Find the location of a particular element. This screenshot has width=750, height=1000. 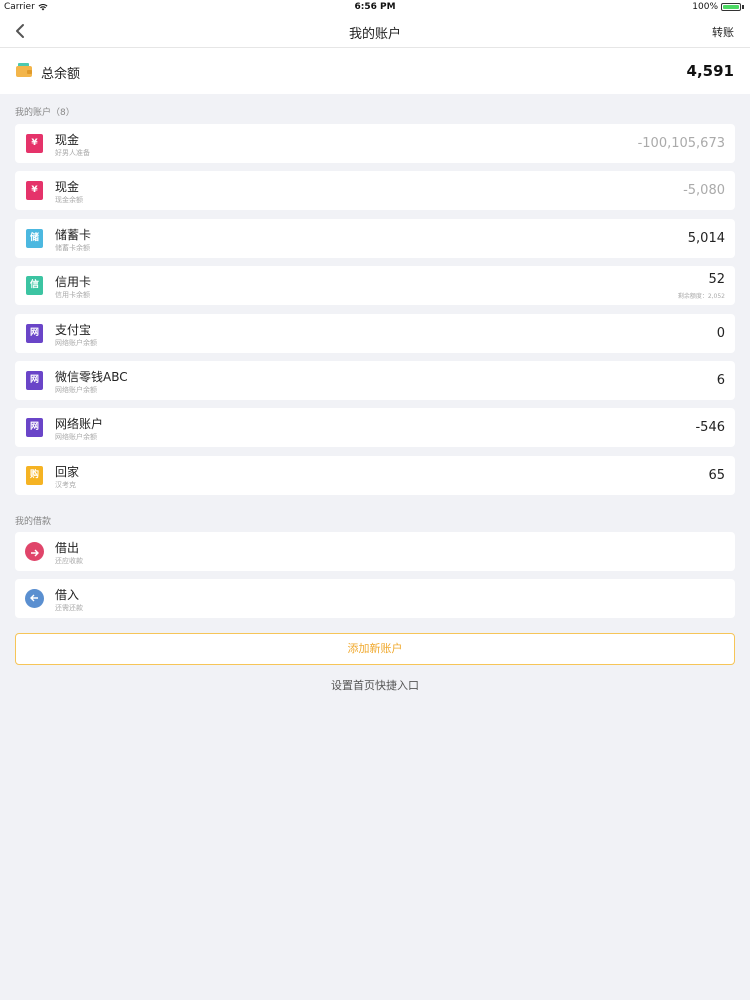

credit-remaining-limit: 剩余额度：2,052 is located at coordinates (701, 296).